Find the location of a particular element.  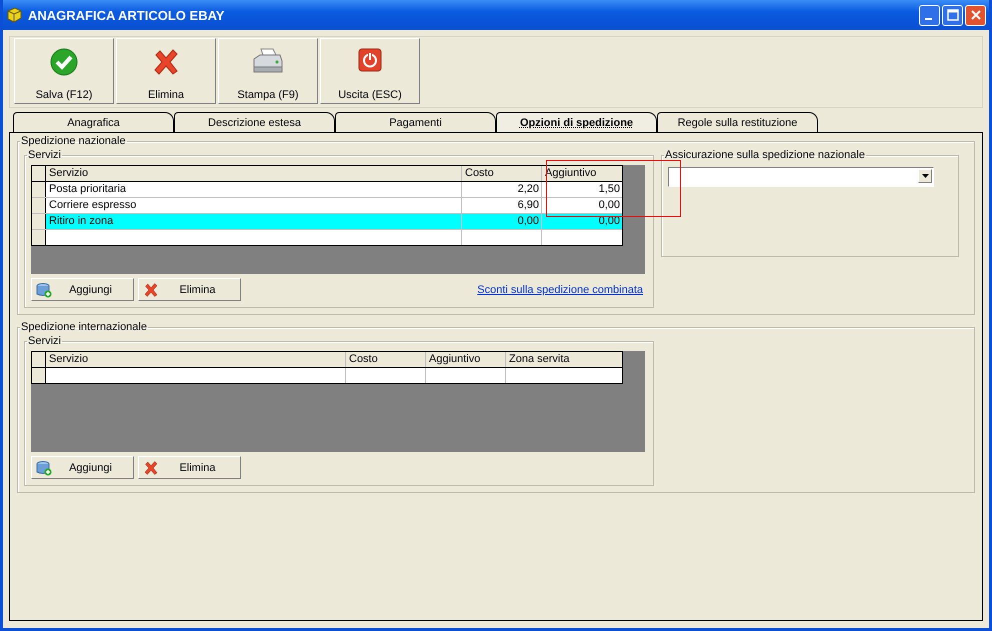

tab: Descrizione estesa is located at coordinates (254, 122).